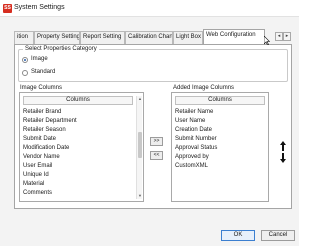 This screenshot has height=246, width=320. Describe the element at coordinates (287, 36) in the screenshot. I see `tab-scroll-right-button: ▸` at that location.